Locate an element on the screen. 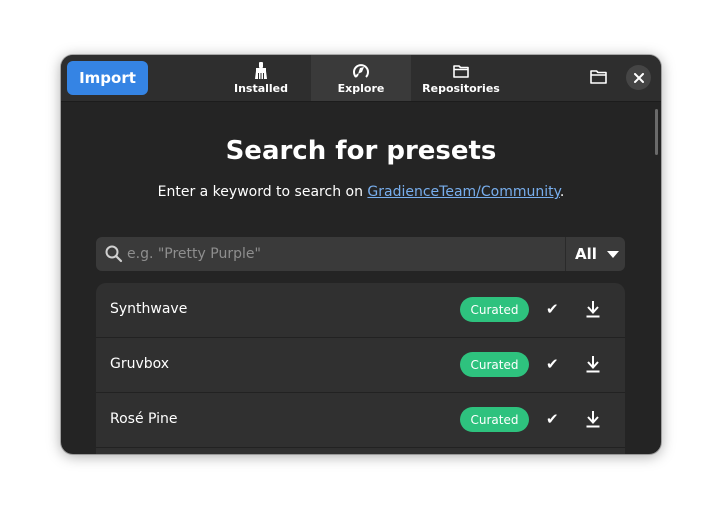  list-item: Synthwave Curated ✔ is located at coordinates (360, 310).